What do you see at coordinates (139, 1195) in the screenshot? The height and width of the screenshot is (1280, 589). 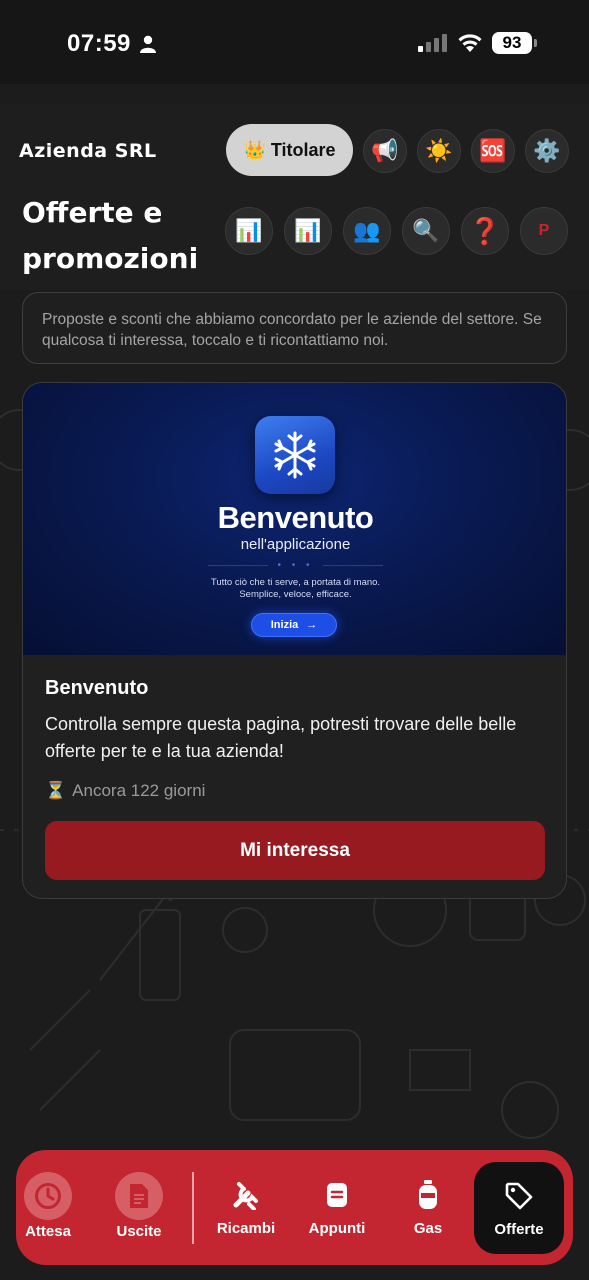 I see `document-icon` at bounding box center [139, 1195].